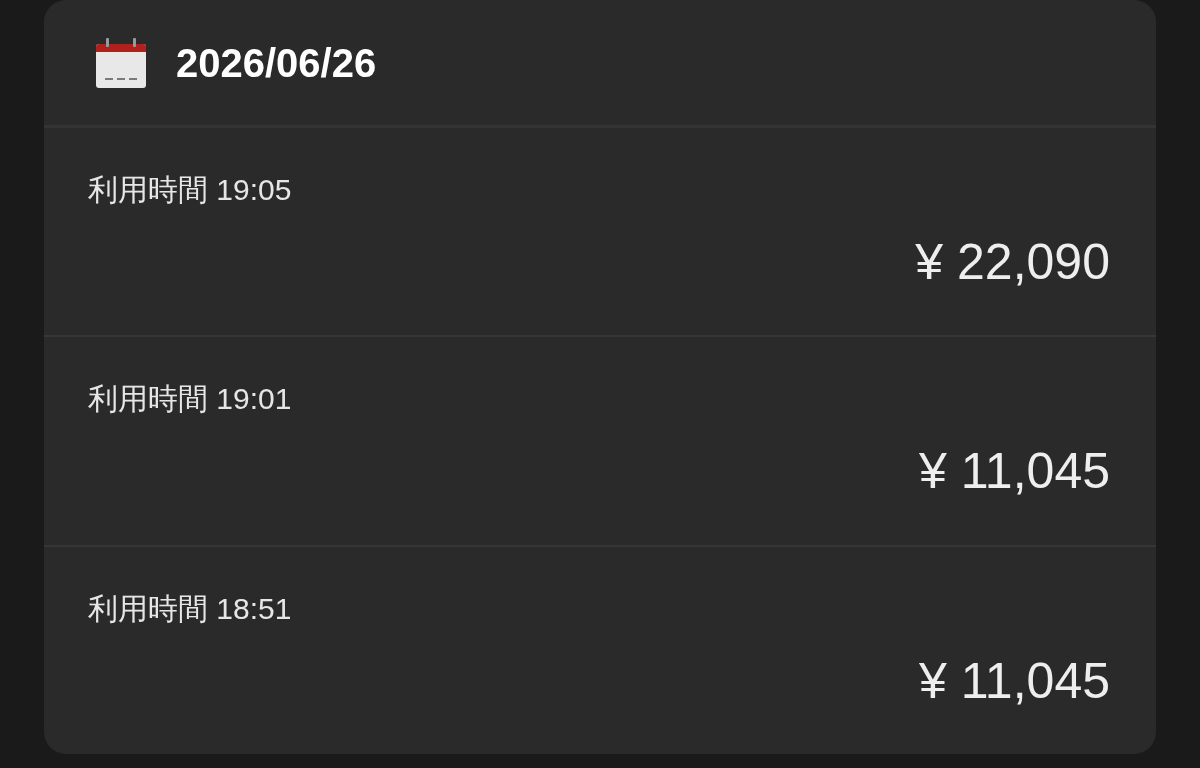  What do you see at coordinates (1012, 262) in the screenshot?
I see `amount: ¥ 22,090` at bounding box center [1012, 262].